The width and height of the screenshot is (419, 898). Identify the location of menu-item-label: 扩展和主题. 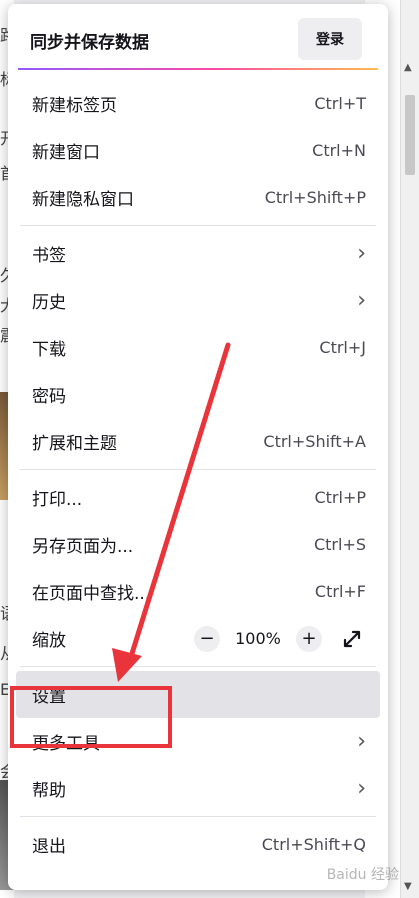
(74, 444).